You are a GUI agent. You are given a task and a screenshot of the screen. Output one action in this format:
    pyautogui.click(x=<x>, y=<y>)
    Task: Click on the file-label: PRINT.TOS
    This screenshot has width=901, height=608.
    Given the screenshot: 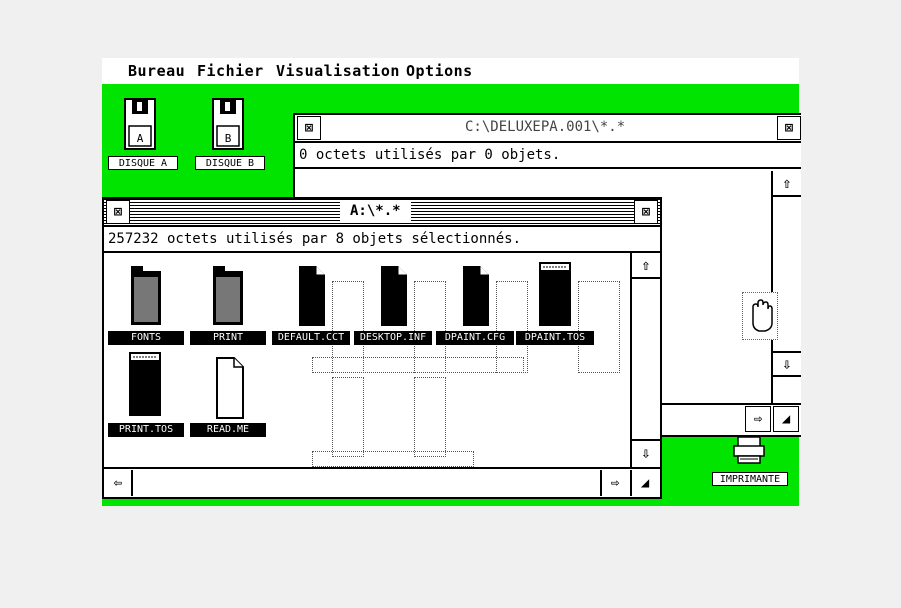 What is the action you would take?
    pyautogui.click(x=146, y=430)
    